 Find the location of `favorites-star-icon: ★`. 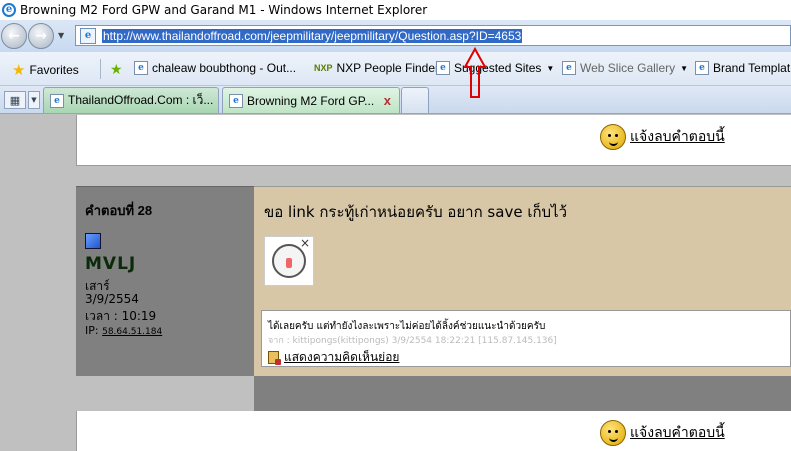

favorites-star-icon: ★ is located at coordinates (19, 70).